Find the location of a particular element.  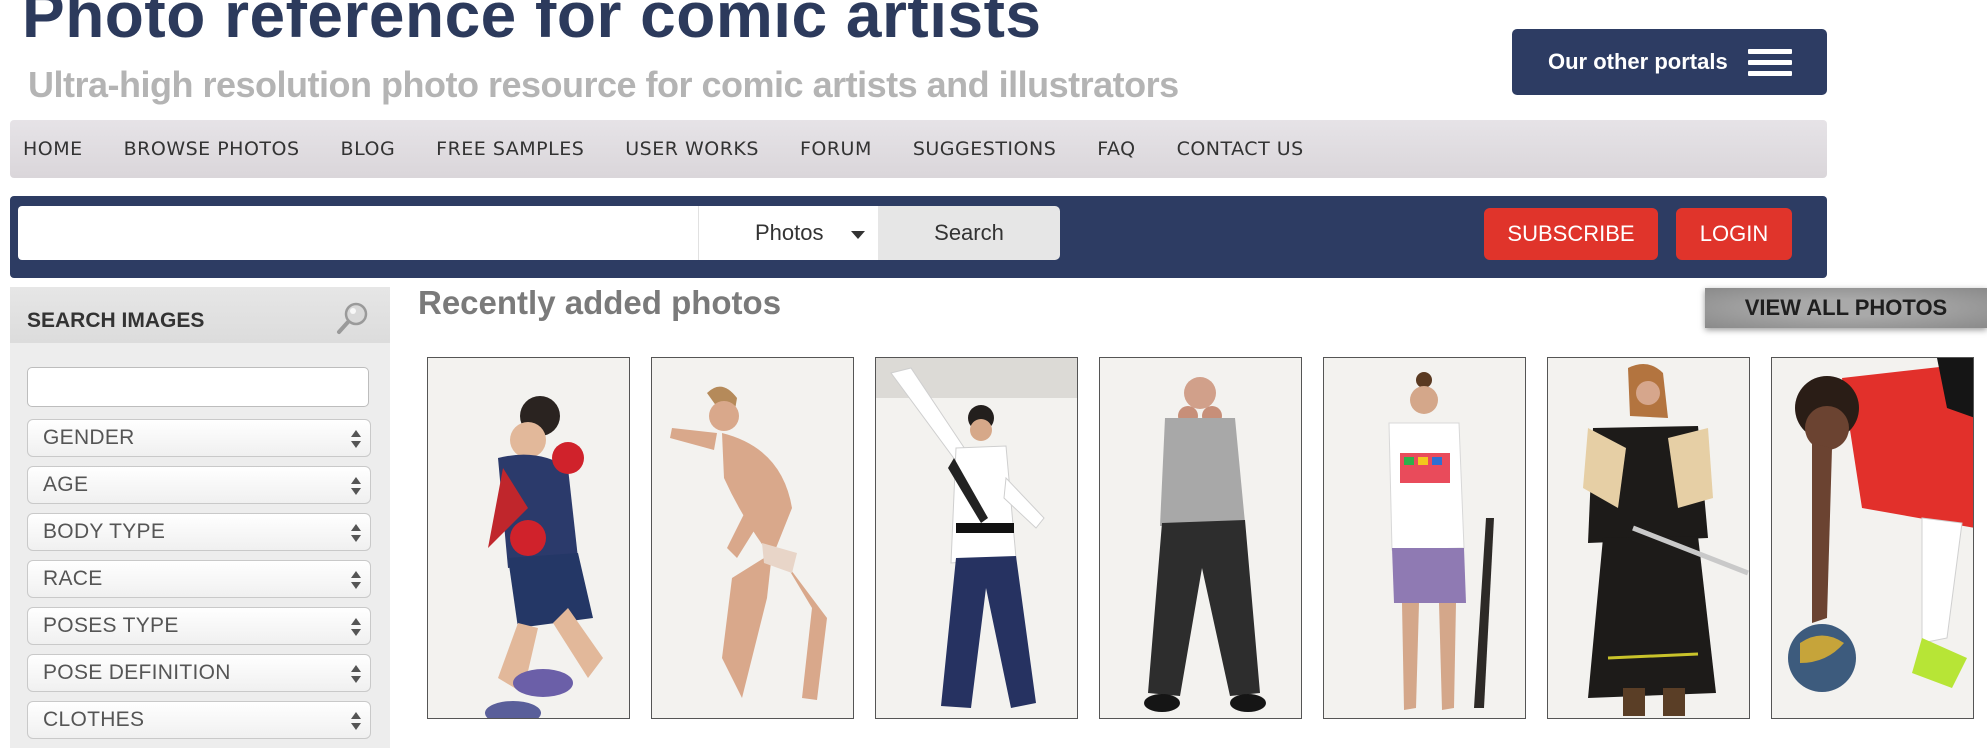

nav-item-forum: FORUM is located at coordinates (836, 149).